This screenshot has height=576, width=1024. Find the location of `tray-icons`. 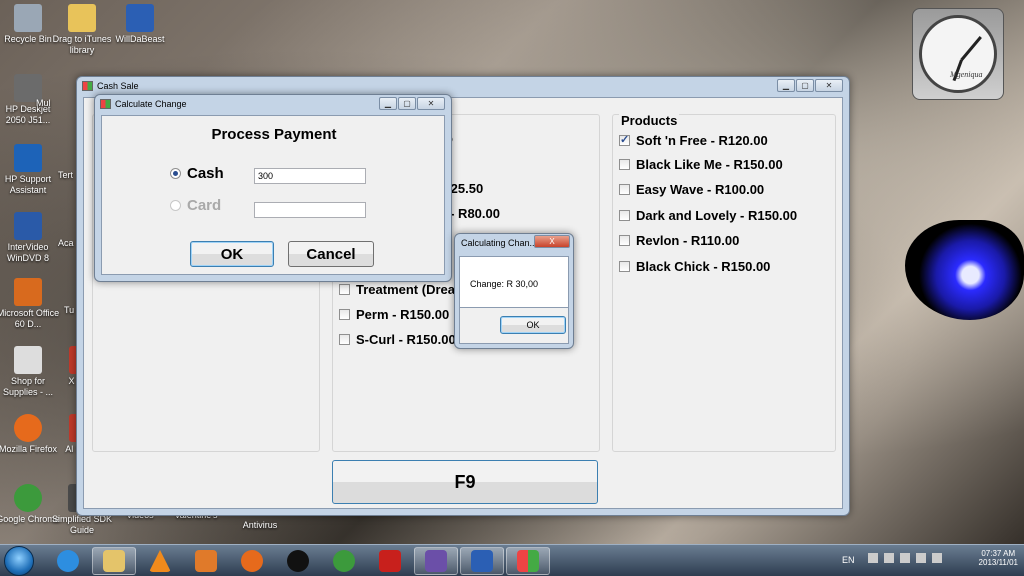

tray-icons is located at coordinates (905, 558).